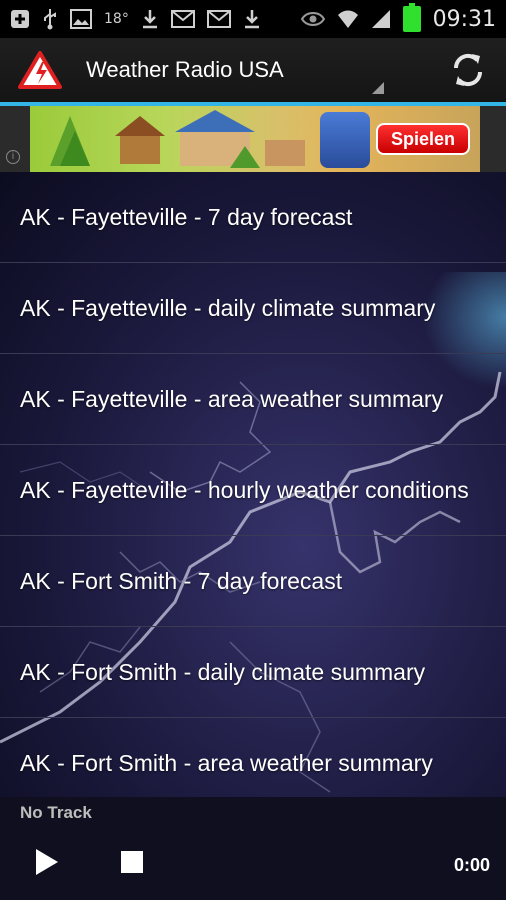 The height and width of the screenshot is (900, 506). I want to click on station-label: AK - Fort Smith - area weather summary, so click(226, 762).